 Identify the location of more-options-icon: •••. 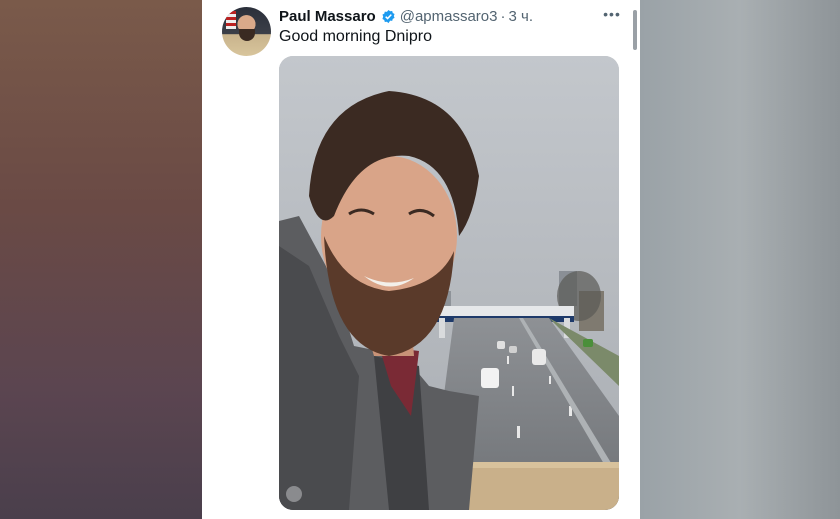
(612, 14).